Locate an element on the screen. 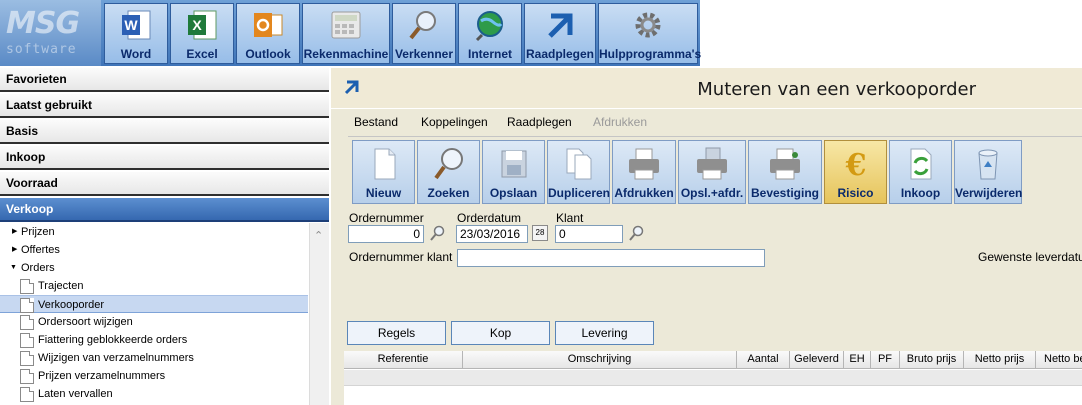 The width and height of the screenshot is (1082, 405). risico-button: € Risico is located at coordinates (855, 172).